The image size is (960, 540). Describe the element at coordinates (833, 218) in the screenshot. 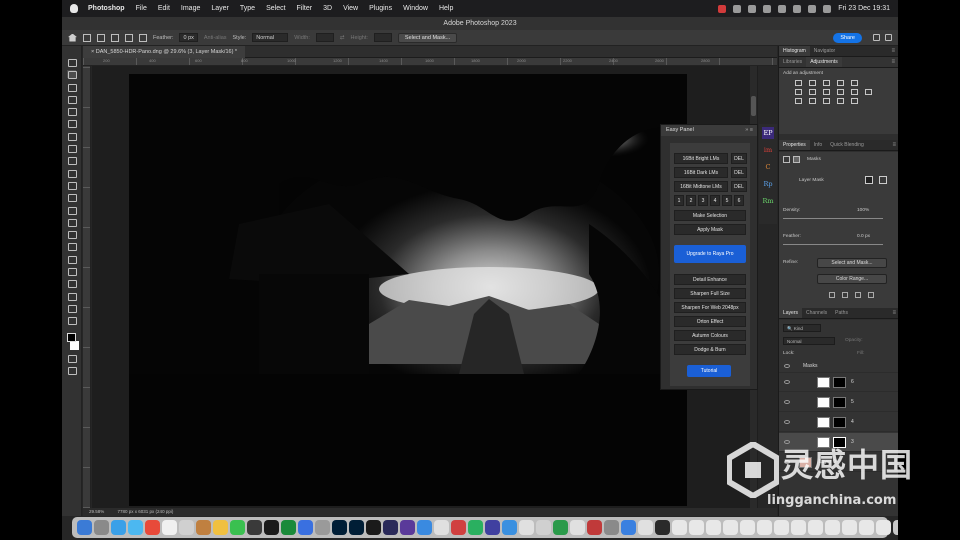

I see `density-slider` at that location.